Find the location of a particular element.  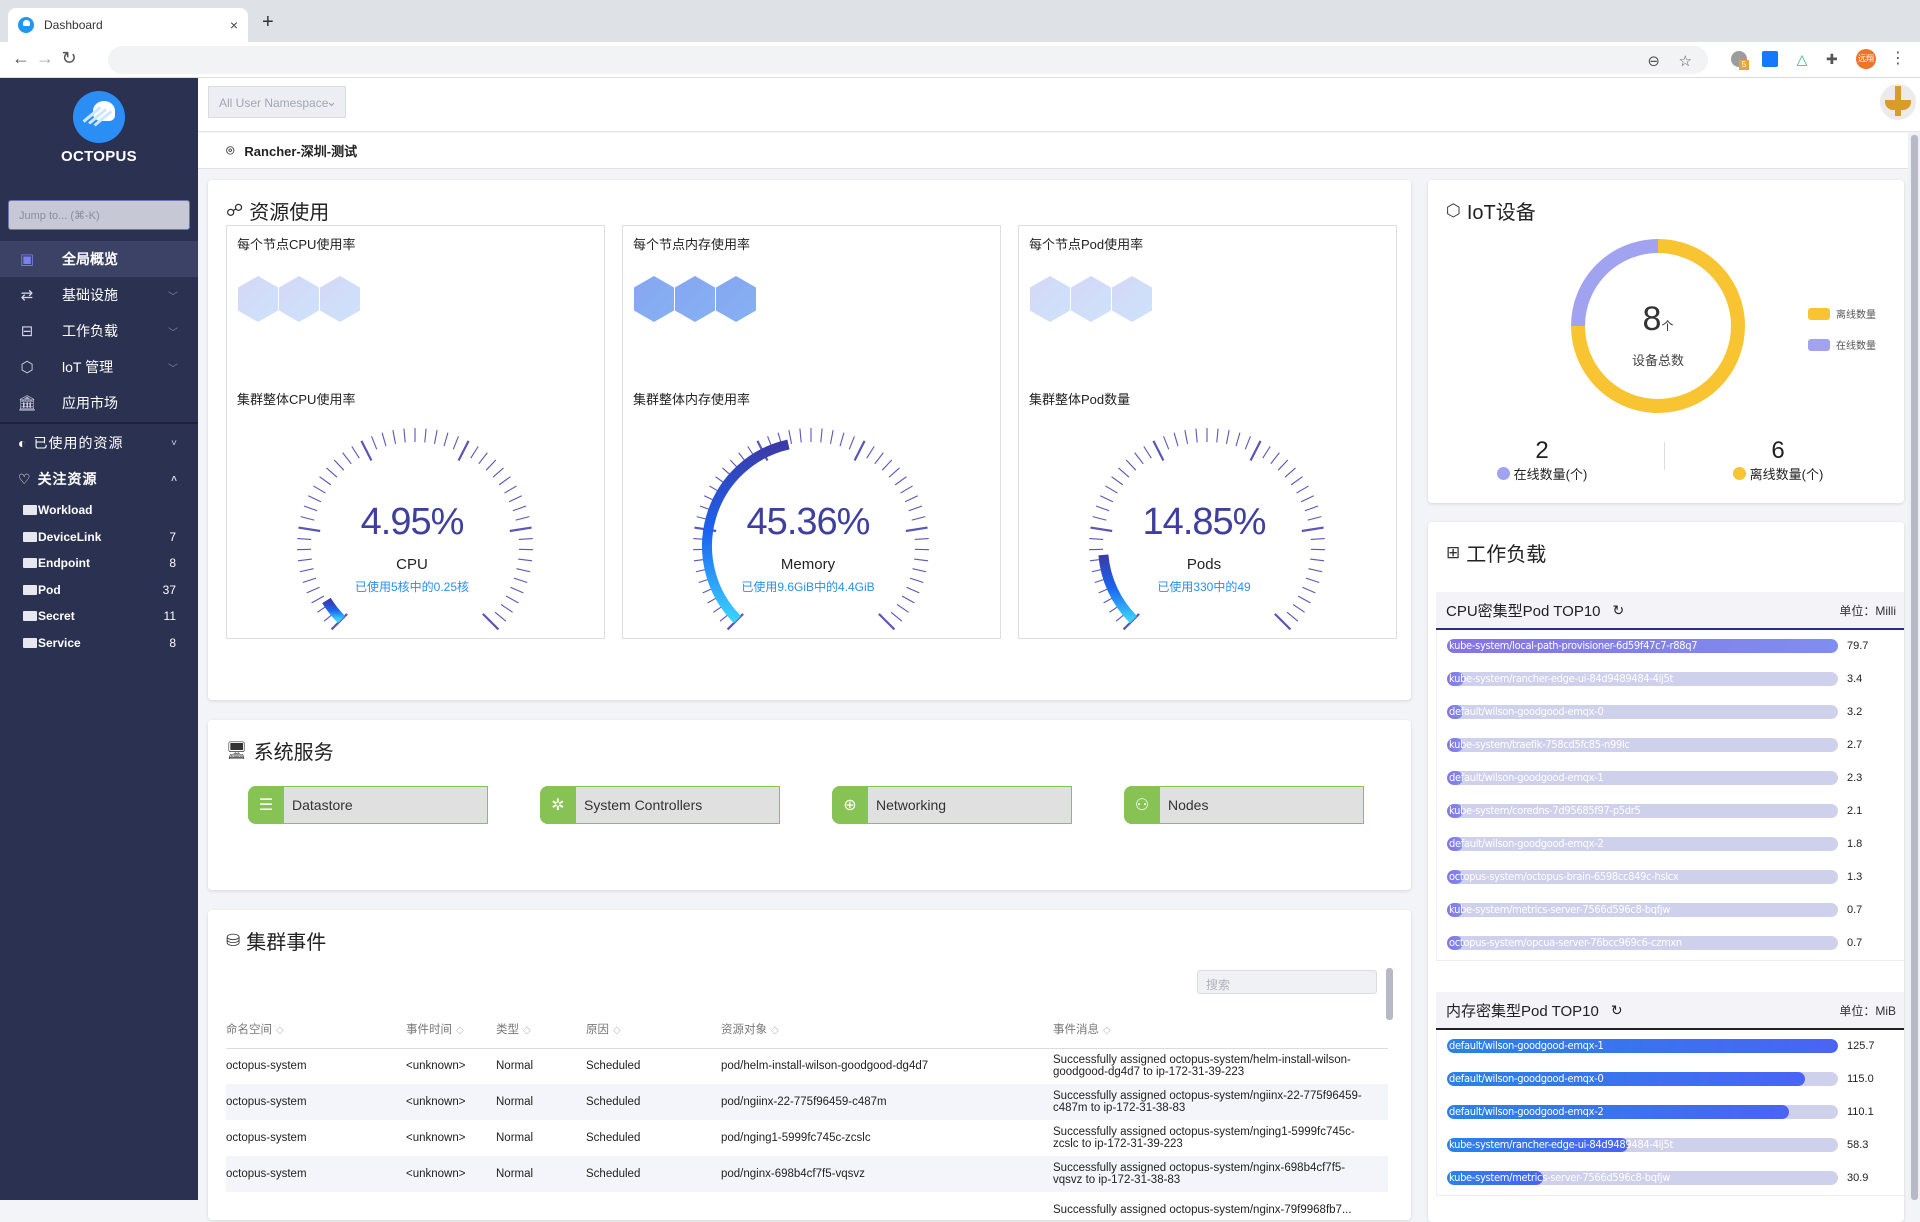

column-header: 原因◇ is located at coordinates (653, 1029).